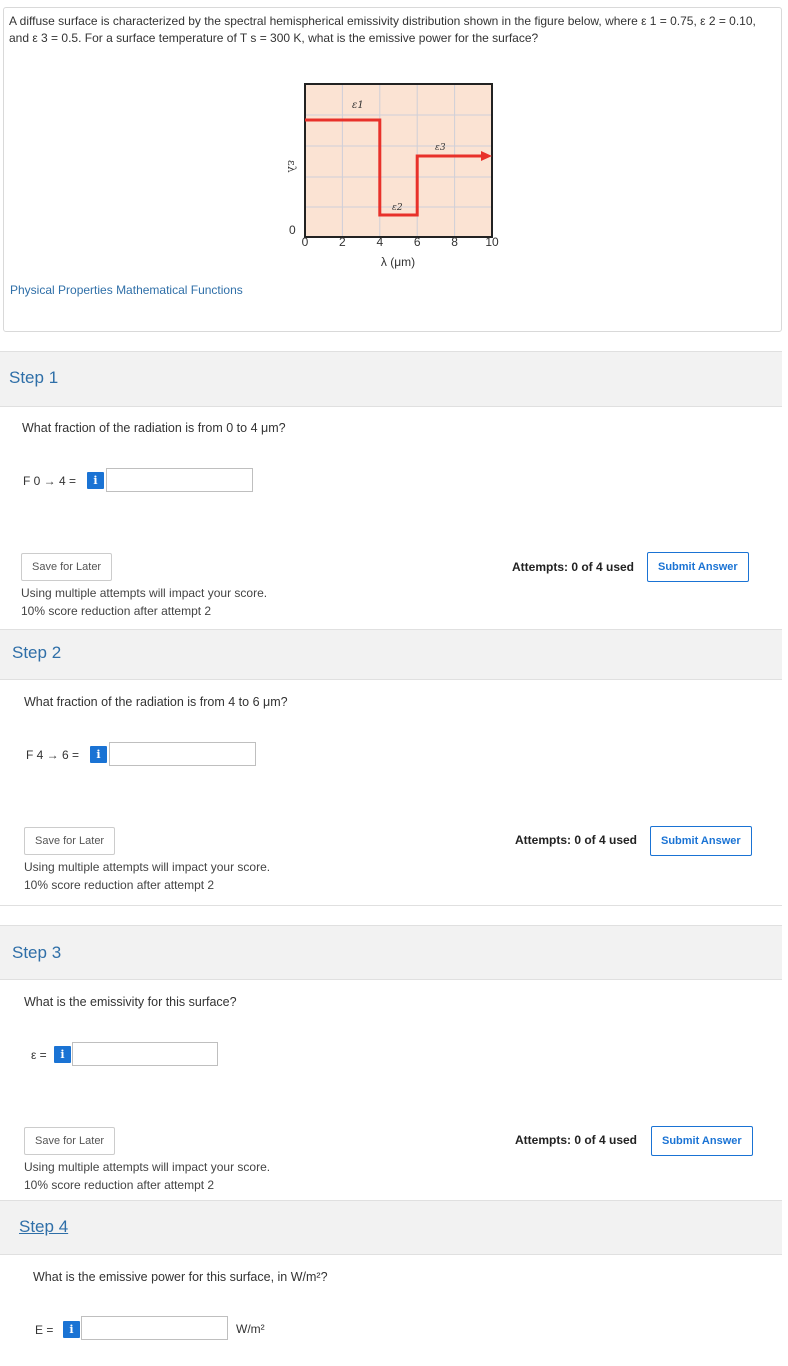  What do you see at coordinates (154, 1328) in the screenshot?
I see `step-4-answer-input` at bounding box center [154, 1328].